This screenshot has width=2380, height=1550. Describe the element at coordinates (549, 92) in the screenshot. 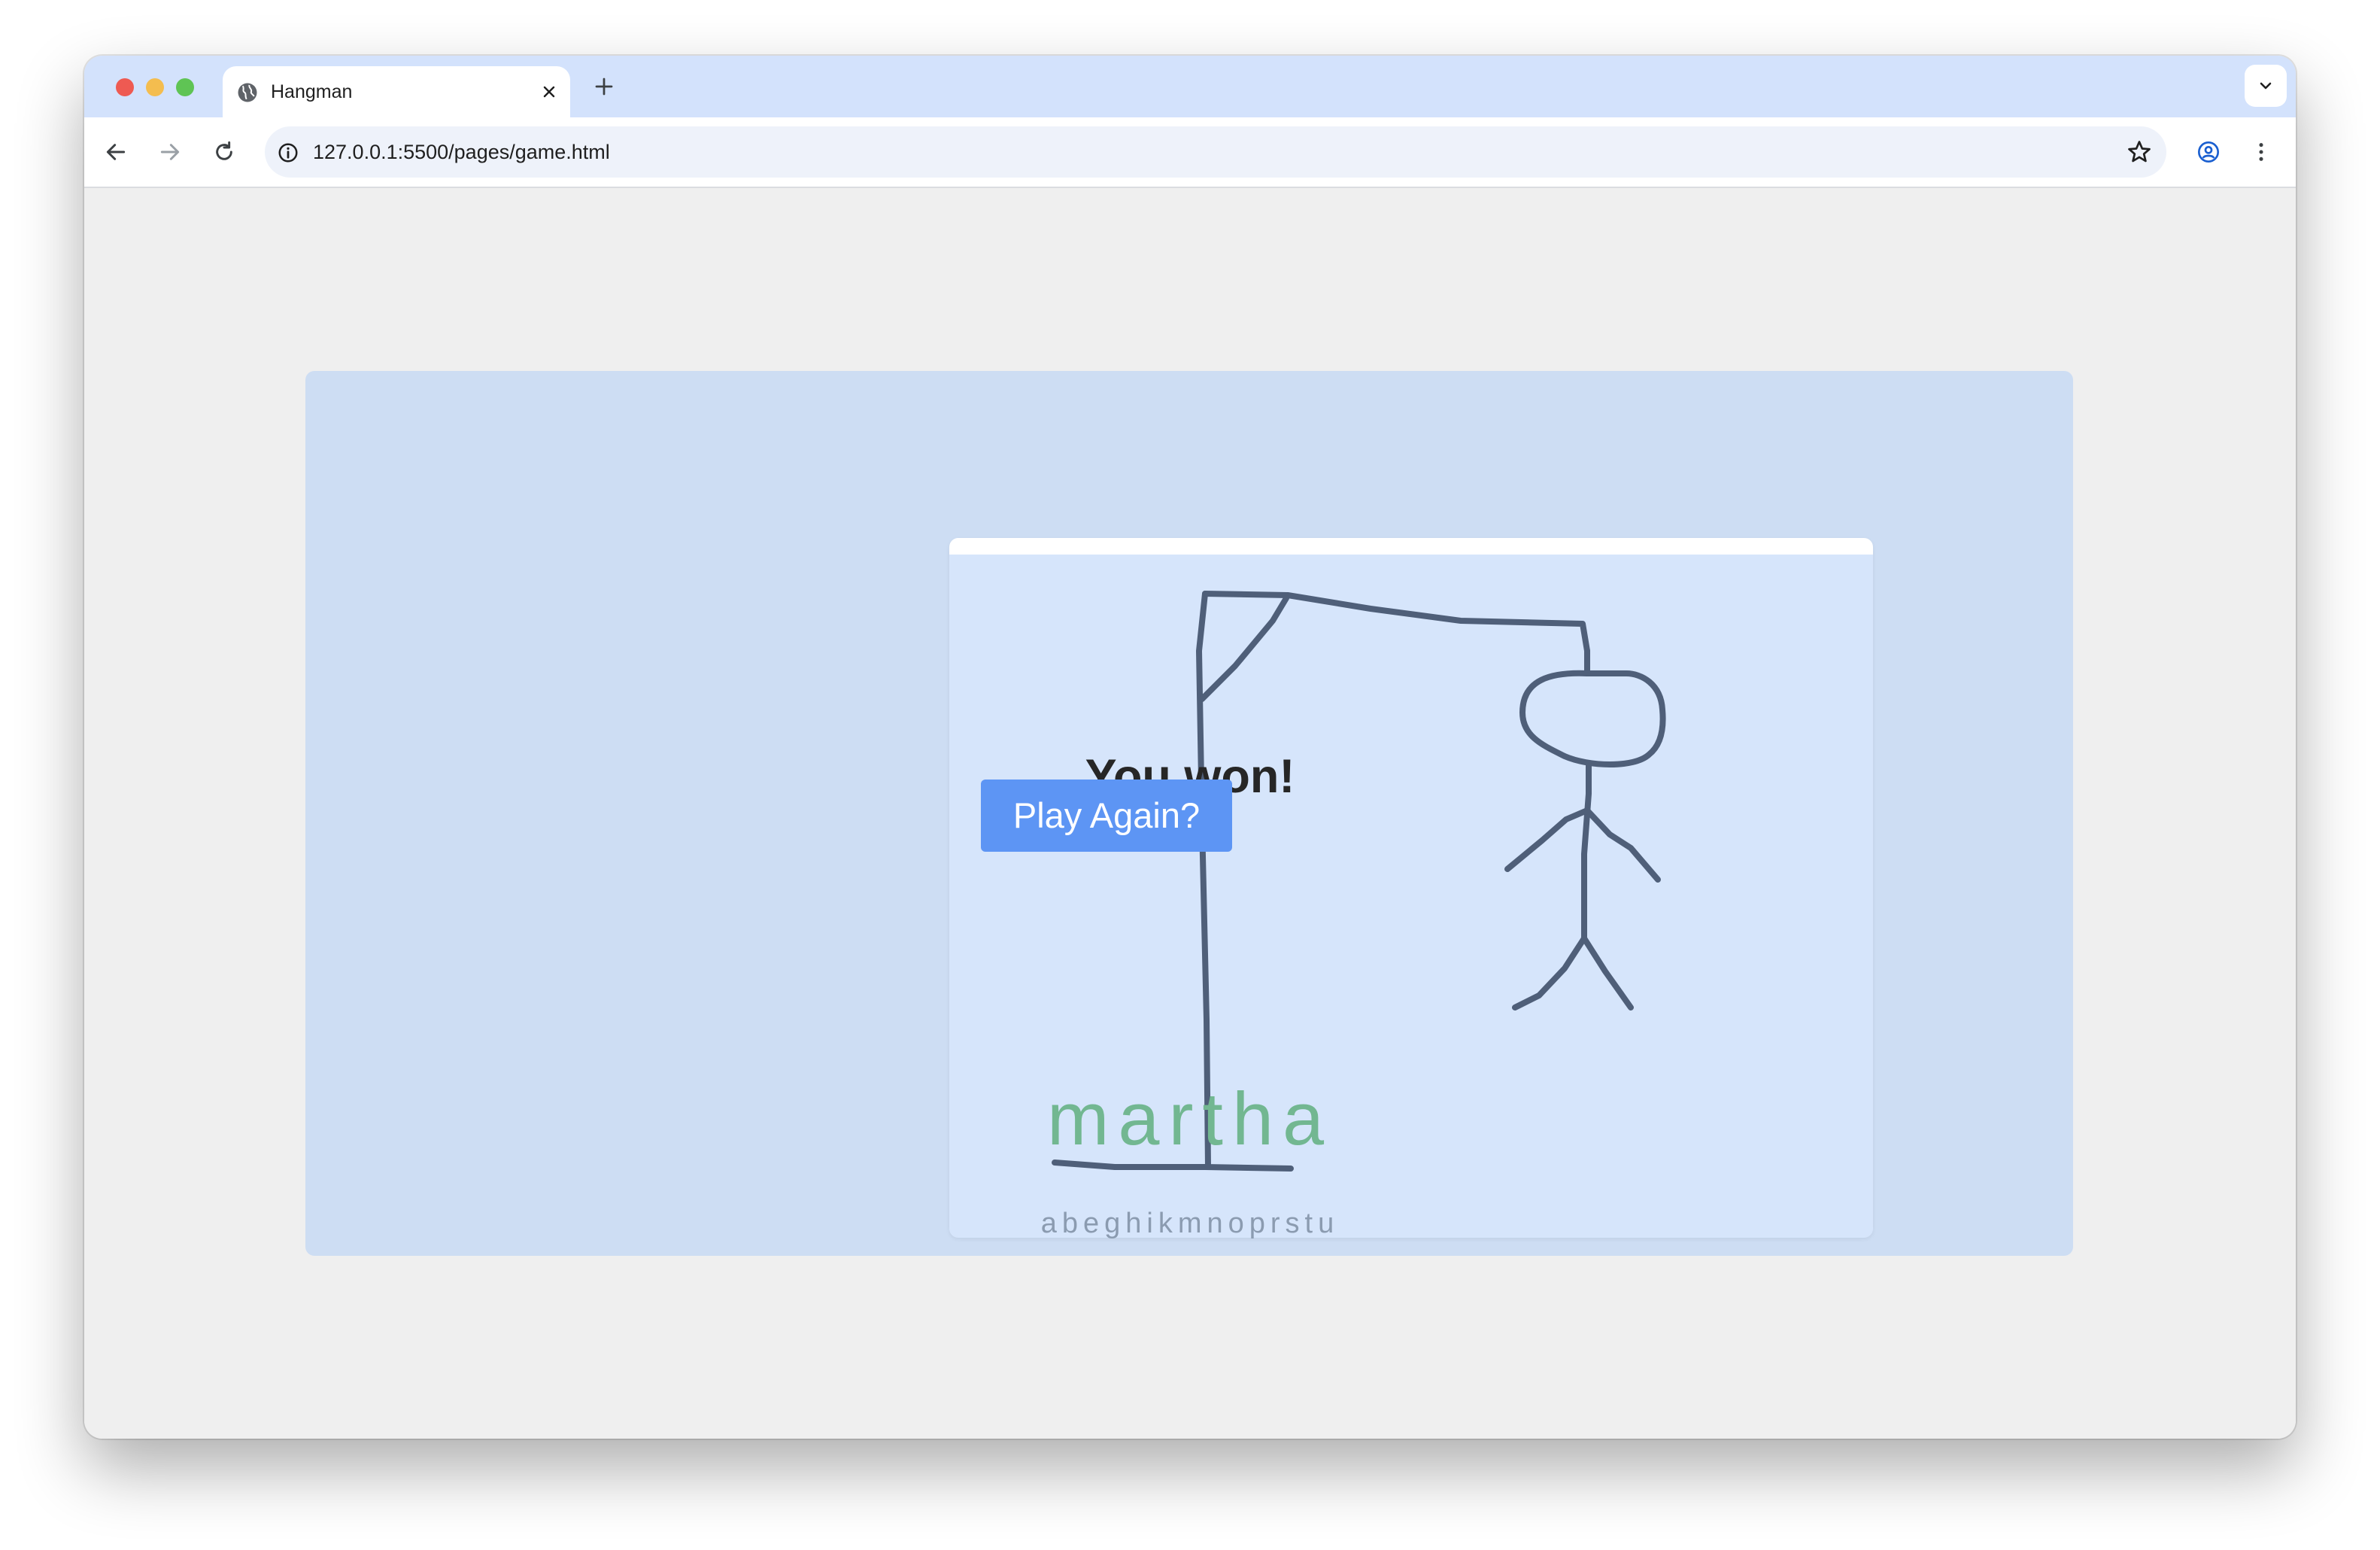

I see `close-tab-icon` at that location.